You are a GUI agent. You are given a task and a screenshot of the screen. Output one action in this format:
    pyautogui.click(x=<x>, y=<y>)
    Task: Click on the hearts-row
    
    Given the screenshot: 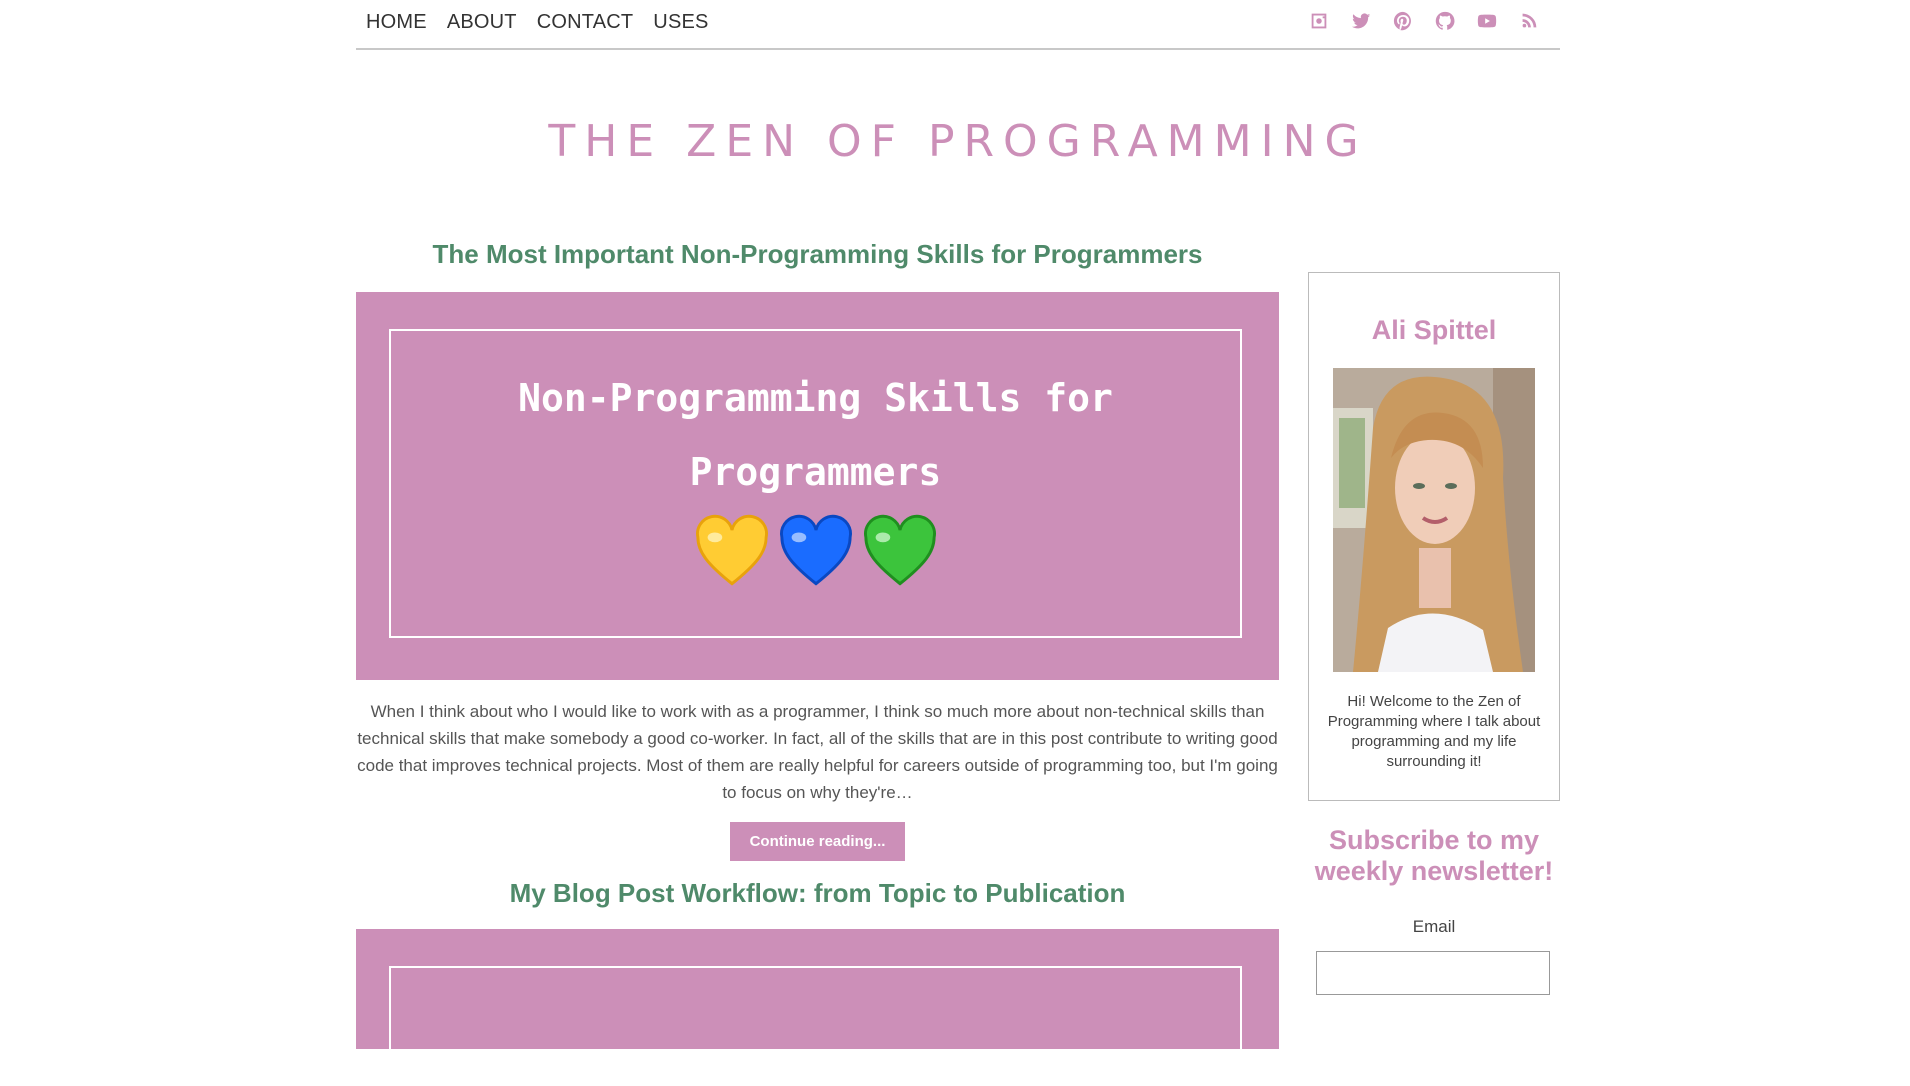 What is the action you would take?
    pyautogui.click(x=815, y=552)
    